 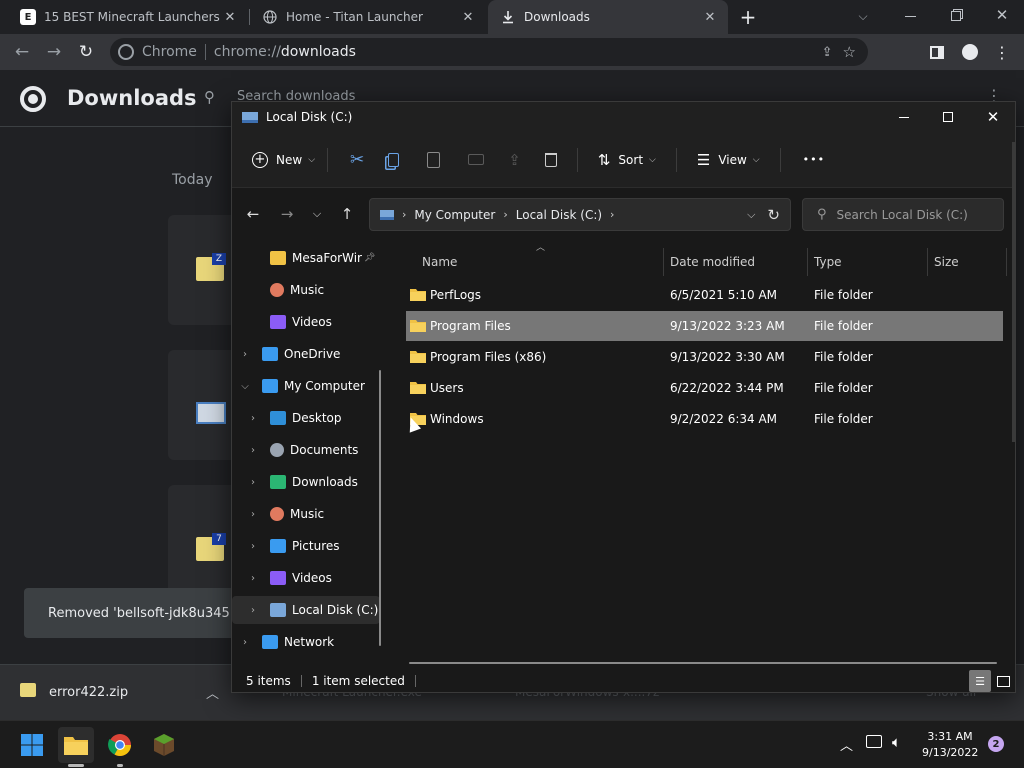 What do you see at coordinates (306, 258) in the screenshot?
I see `nav-item: MesaForWir 📌︎` at bounding box center [306, 258].